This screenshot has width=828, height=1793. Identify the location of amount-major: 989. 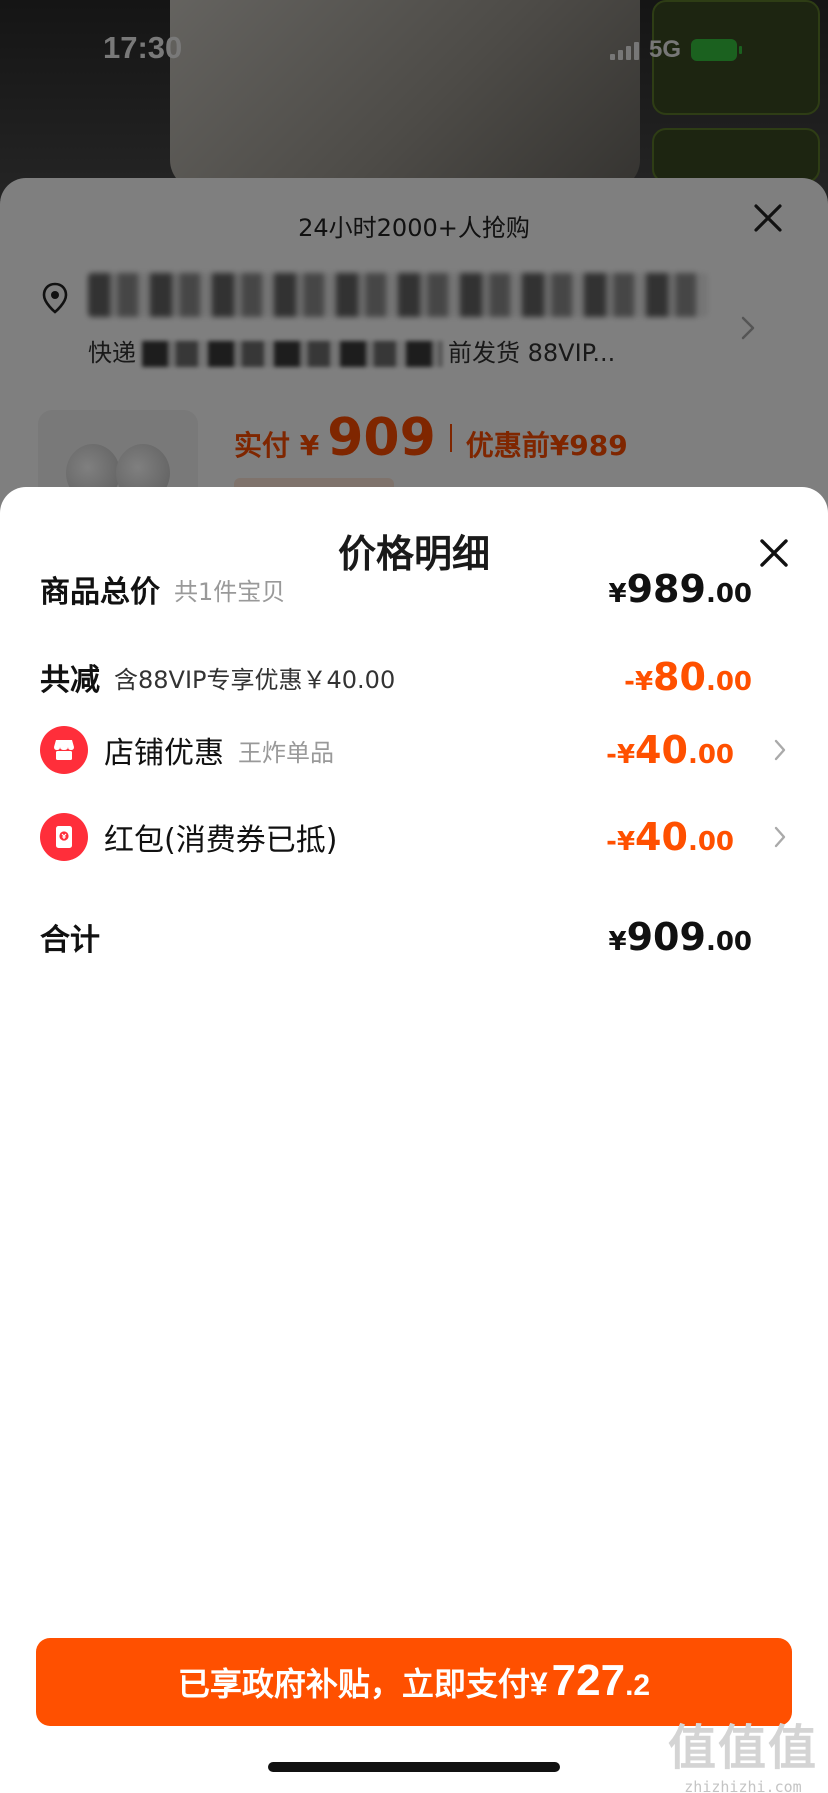
(666, 589).